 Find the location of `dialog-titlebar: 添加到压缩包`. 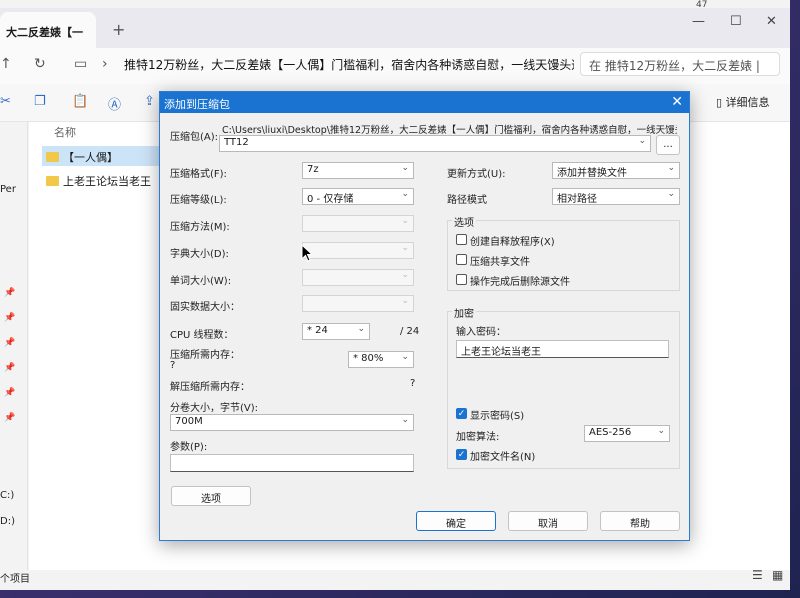

dialog-titlebar: 添加到压缩包 is located at coordinates (424, 102).